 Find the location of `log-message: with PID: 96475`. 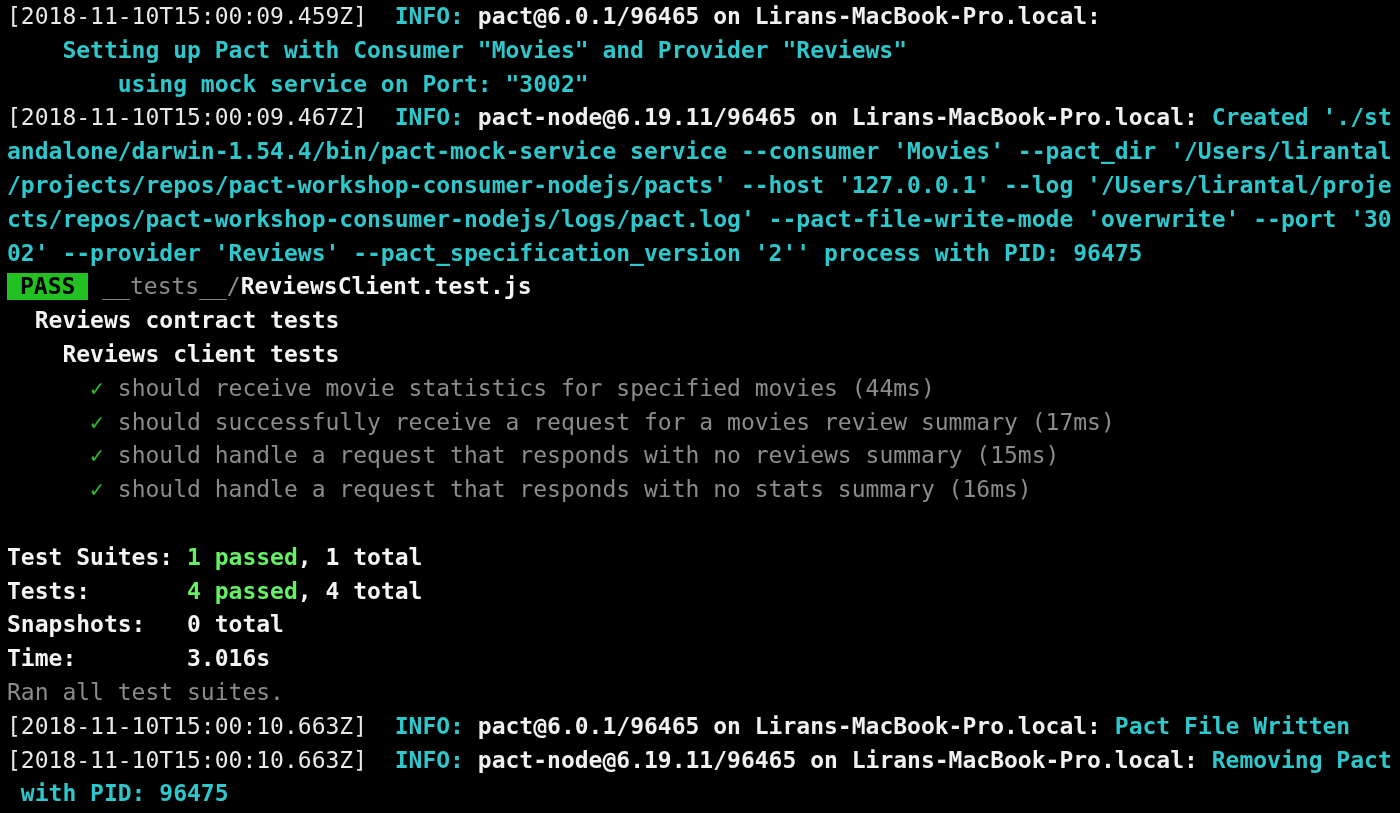

log-message: with PID: 96475 is located at coordinates (124, 793).